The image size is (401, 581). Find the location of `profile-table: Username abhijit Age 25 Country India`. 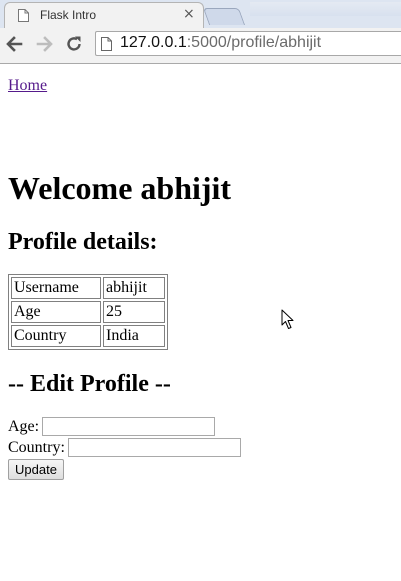

profile-table: Username abhijit Age 25 Country India is located at coordinates (88, 312).